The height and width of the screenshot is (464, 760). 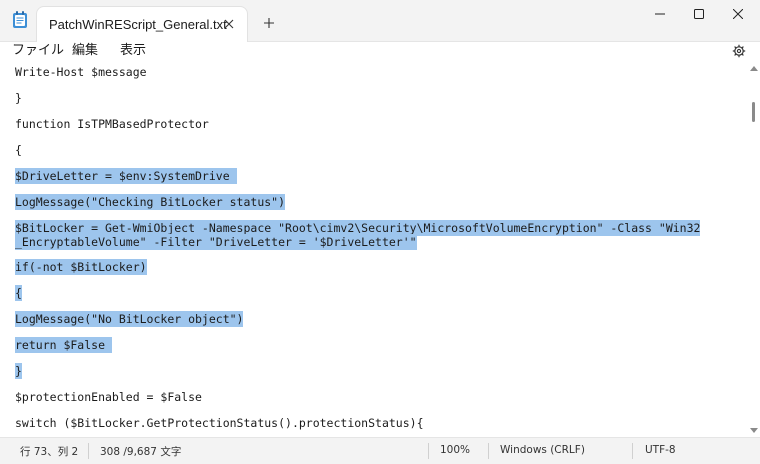 I want to click on editor-line-selected: if(-not $BitLocker), so click(x=81, y=267).